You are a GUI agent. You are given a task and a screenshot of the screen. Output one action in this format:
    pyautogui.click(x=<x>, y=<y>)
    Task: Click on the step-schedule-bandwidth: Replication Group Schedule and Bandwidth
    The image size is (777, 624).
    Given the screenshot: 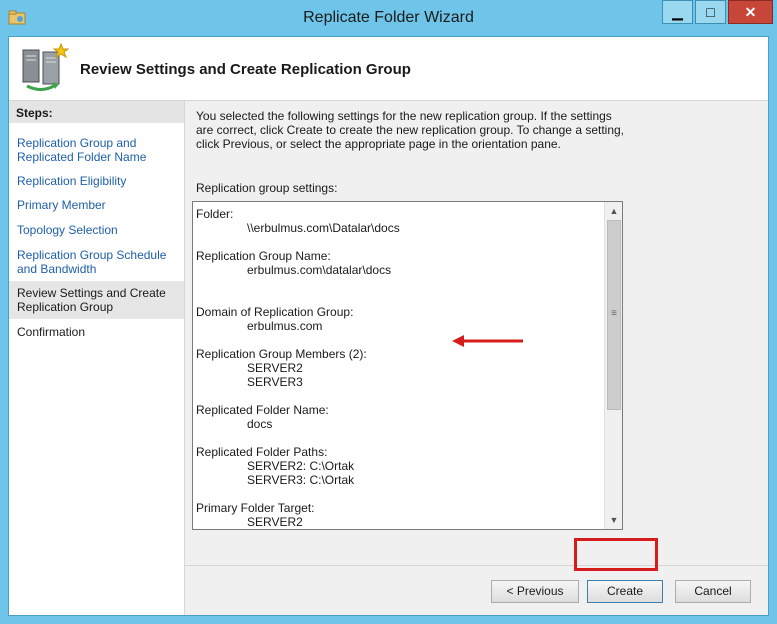 What is the action you would take?
    pyautogui.click(x=97, y=262)
    